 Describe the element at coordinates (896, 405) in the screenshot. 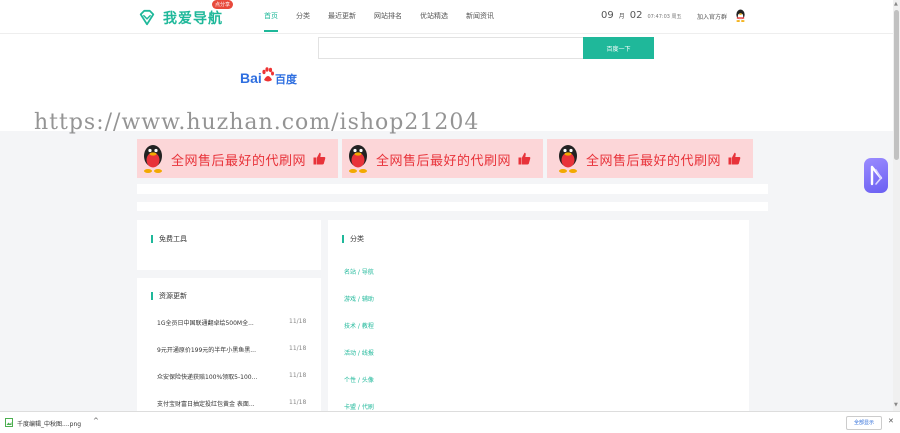

I see `scroll-down-arrow-icon: ▼` at that location.